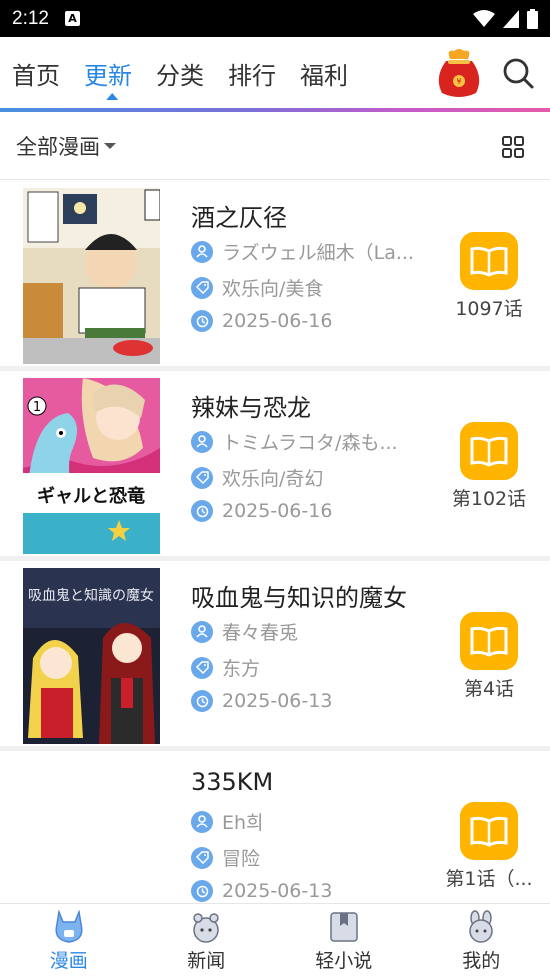 Image resolution: width=550 pixels, height=979 pixels. What do you see at coordinates (37, 407) in the screenshot?
I see `svg-text: 1` at bounding box center [37, 407].